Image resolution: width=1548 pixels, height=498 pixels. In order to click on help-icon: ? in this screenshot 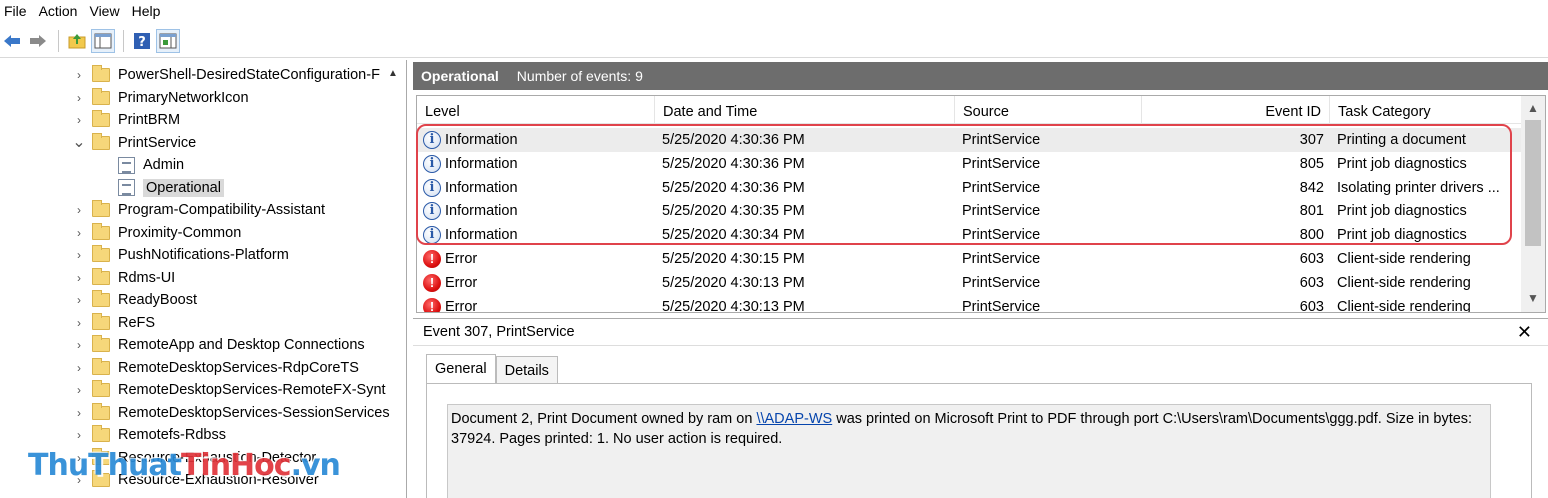, I will do `click(142, 41)`.